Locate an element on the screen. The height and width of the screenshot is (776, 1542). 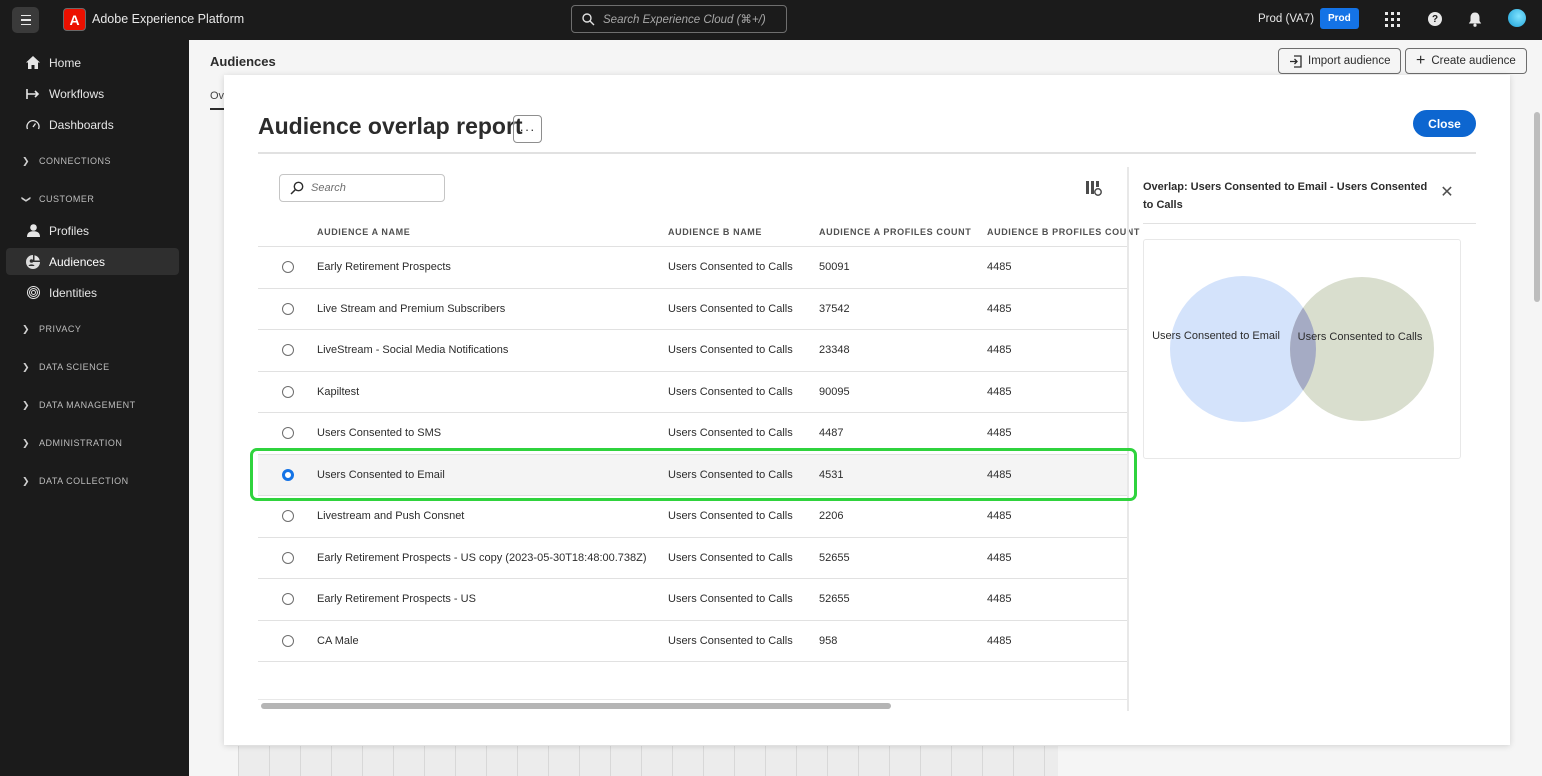
sidebar-section-data-management: ❯ DATA MANAGEMENT is located at coordinates (79, 405).